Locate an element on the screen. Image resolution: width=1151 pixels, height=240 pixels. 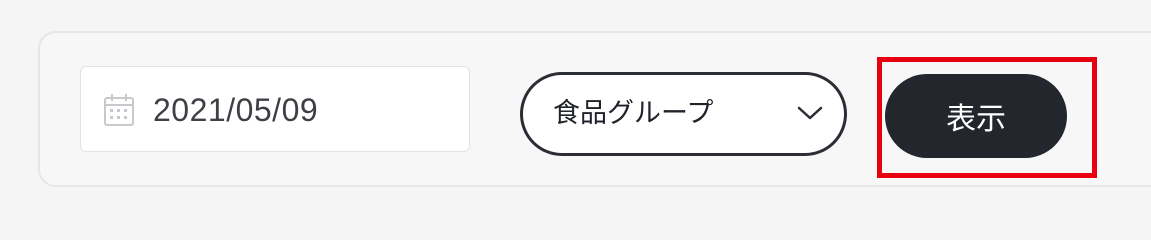
food-group-select: 食品グループ is located at coordinates (683, 114).